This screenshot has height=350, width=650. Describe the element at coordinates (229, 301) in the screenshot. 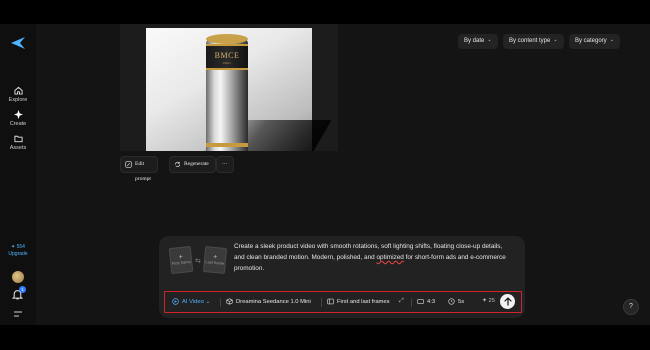

I see `model-cube-icon` at that location.